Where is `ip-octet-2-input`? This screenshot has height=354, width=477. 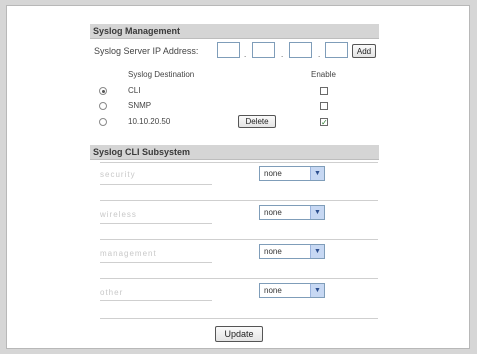
ip-octet-2-input is located at coordinates (263, 50).